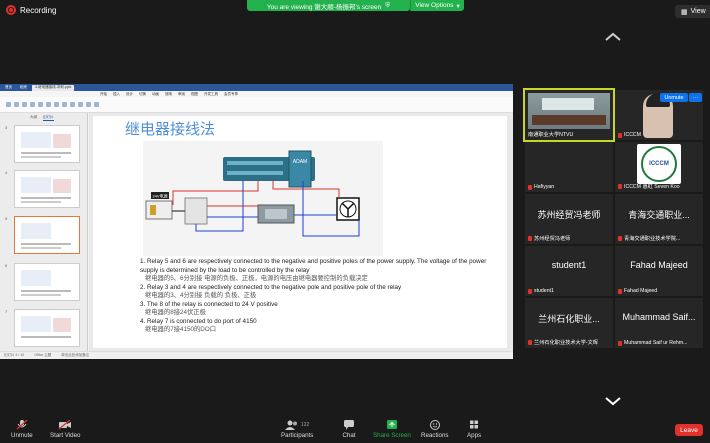  I want to click on participant-tile: ICCCM ICCCM 惠虹 Seven Koo, so click(659, 167).